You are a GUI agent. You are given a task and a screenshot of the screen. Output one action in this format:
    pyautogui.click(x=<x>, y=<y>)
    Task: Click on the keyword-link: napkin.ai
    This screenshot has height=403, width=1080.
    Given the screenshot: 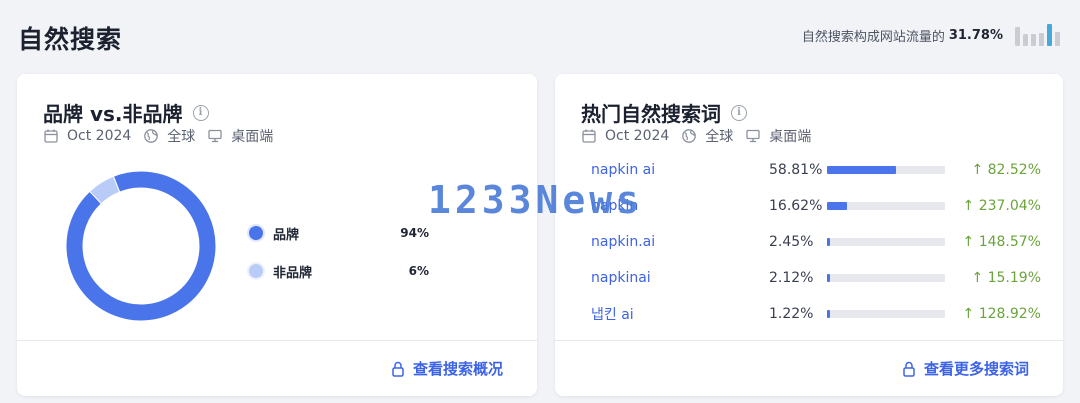 What is the action you would take?
    pyautogui.click(x=680, y=242)
    